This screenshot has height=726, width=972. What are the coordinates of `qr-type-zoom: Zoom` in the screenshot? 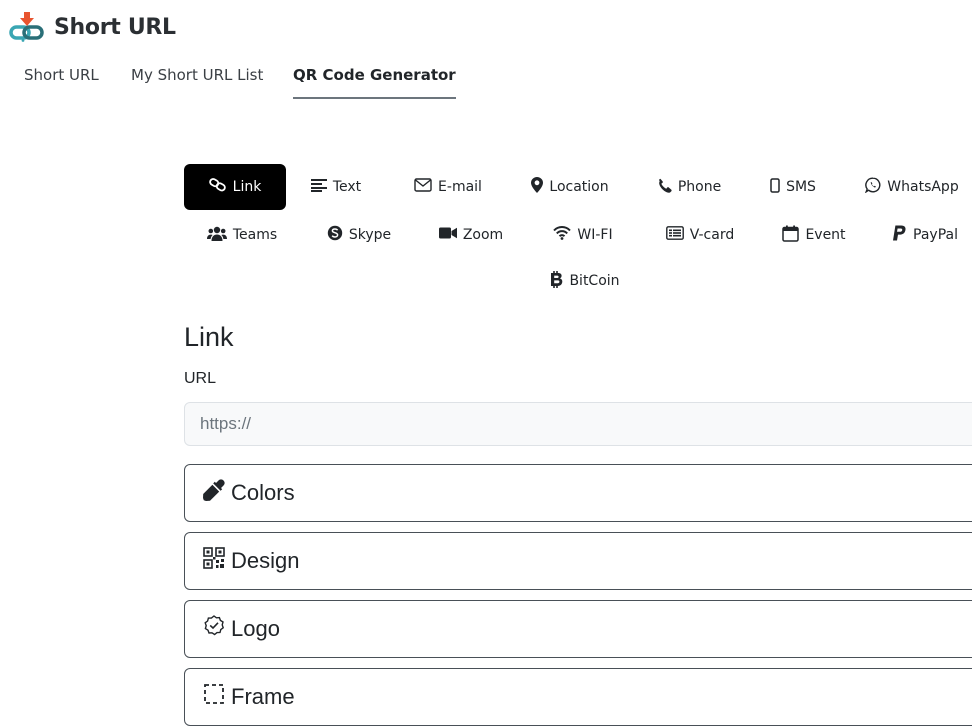 It's located at (471, 235).